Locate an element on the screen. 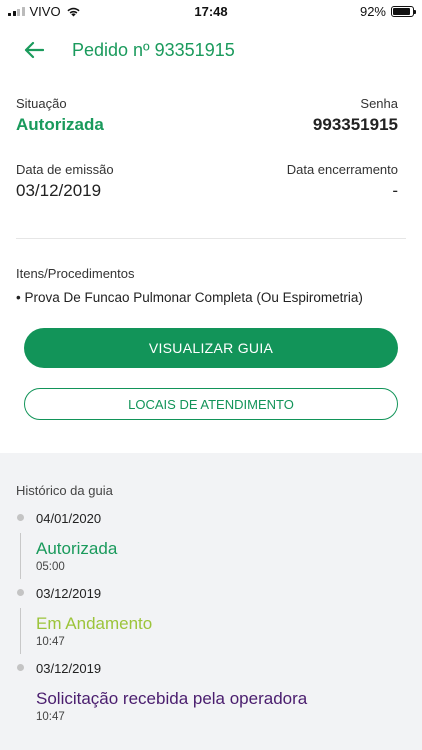  senha-label: Senha is located at coordinates (379, 103).